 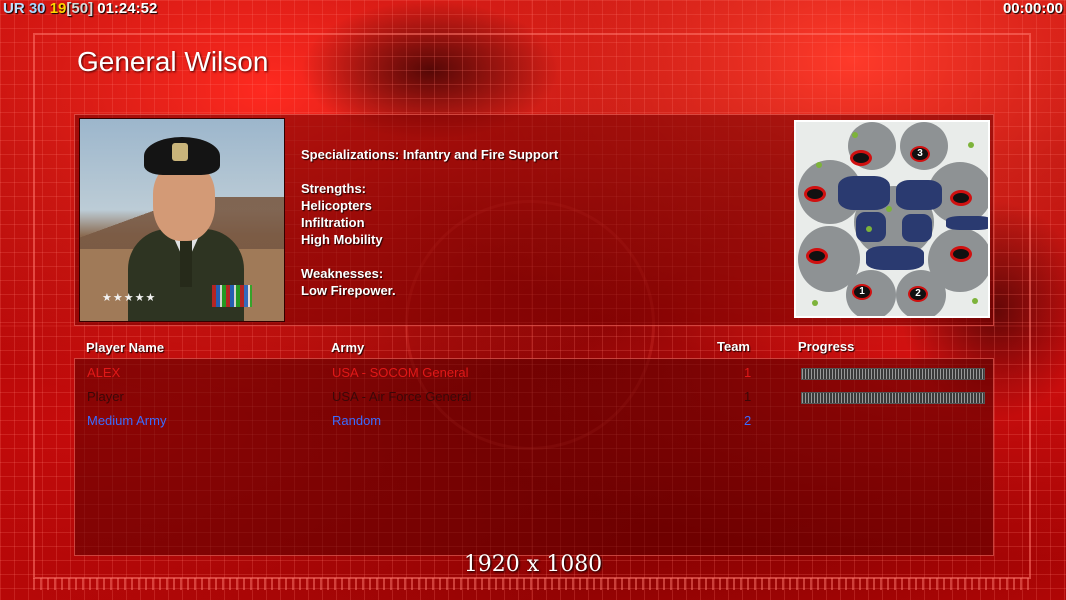 What do you see at coordinates (733, 346) in the screenshot?
I see `column-header-team: Team` at bounding box center [733, 346].